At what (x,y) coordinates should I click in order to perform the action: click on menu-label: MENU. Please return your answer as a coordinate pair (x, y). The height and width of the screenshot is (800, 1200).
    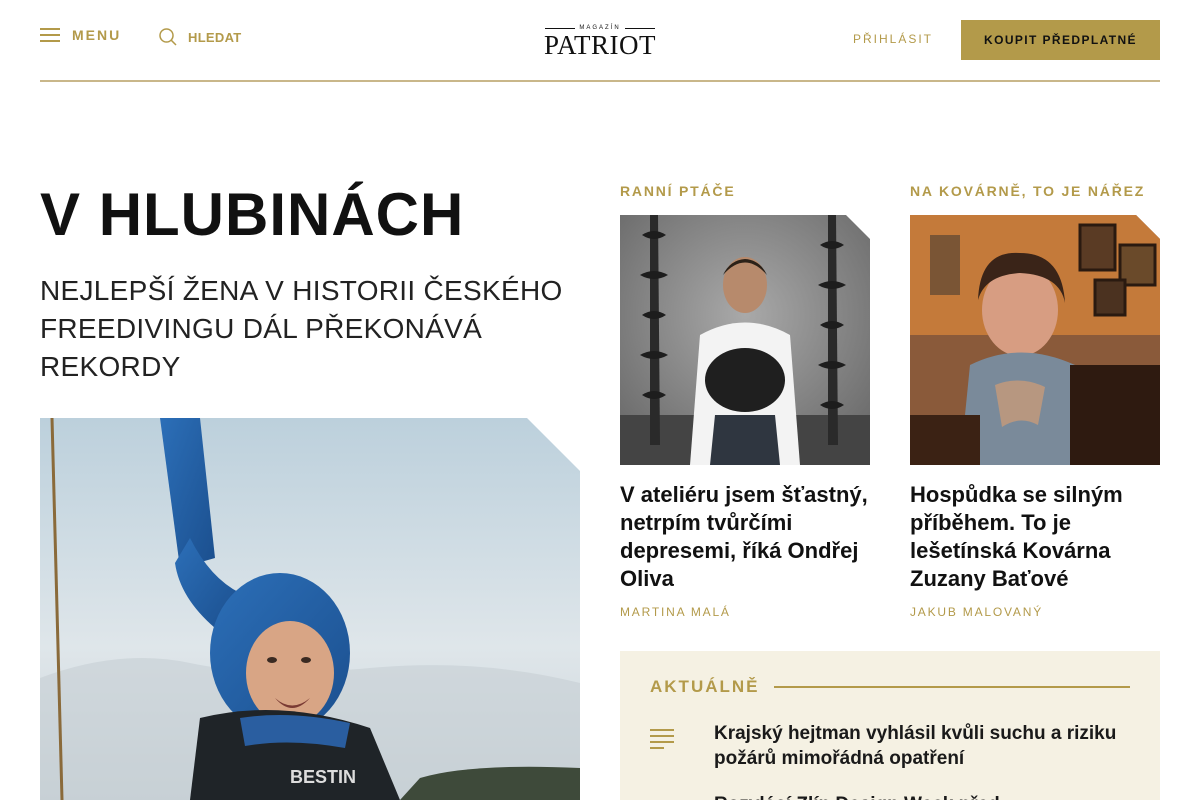
    Looking at the image, I should click on (97, 35).